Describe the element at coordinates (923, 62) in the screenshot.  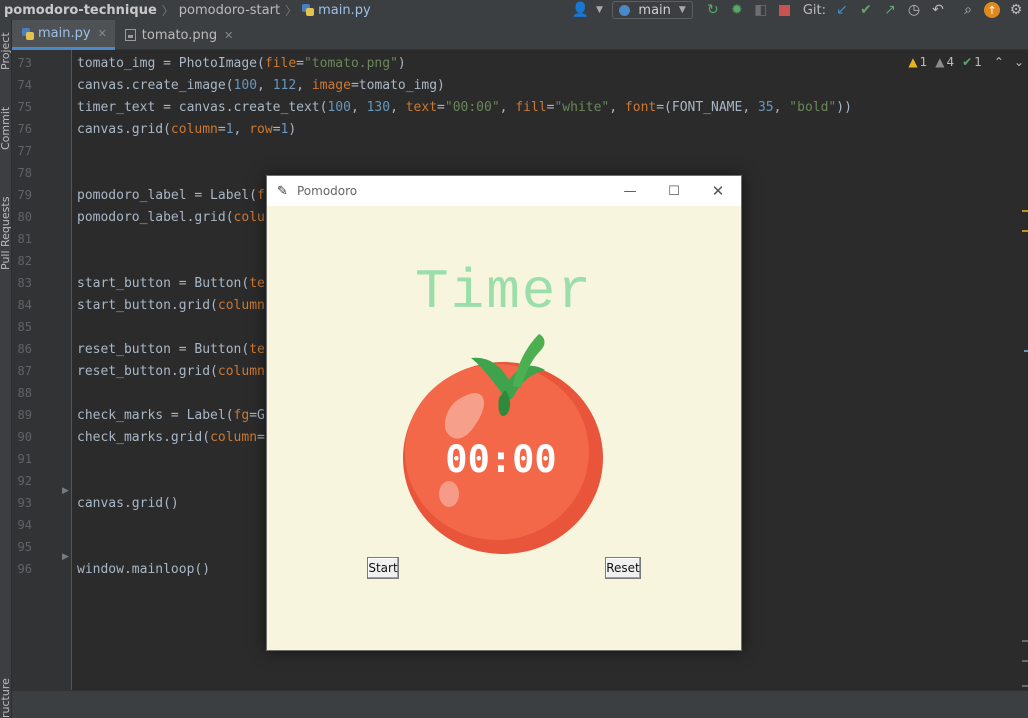
I see `warning-count: 1` at that location.